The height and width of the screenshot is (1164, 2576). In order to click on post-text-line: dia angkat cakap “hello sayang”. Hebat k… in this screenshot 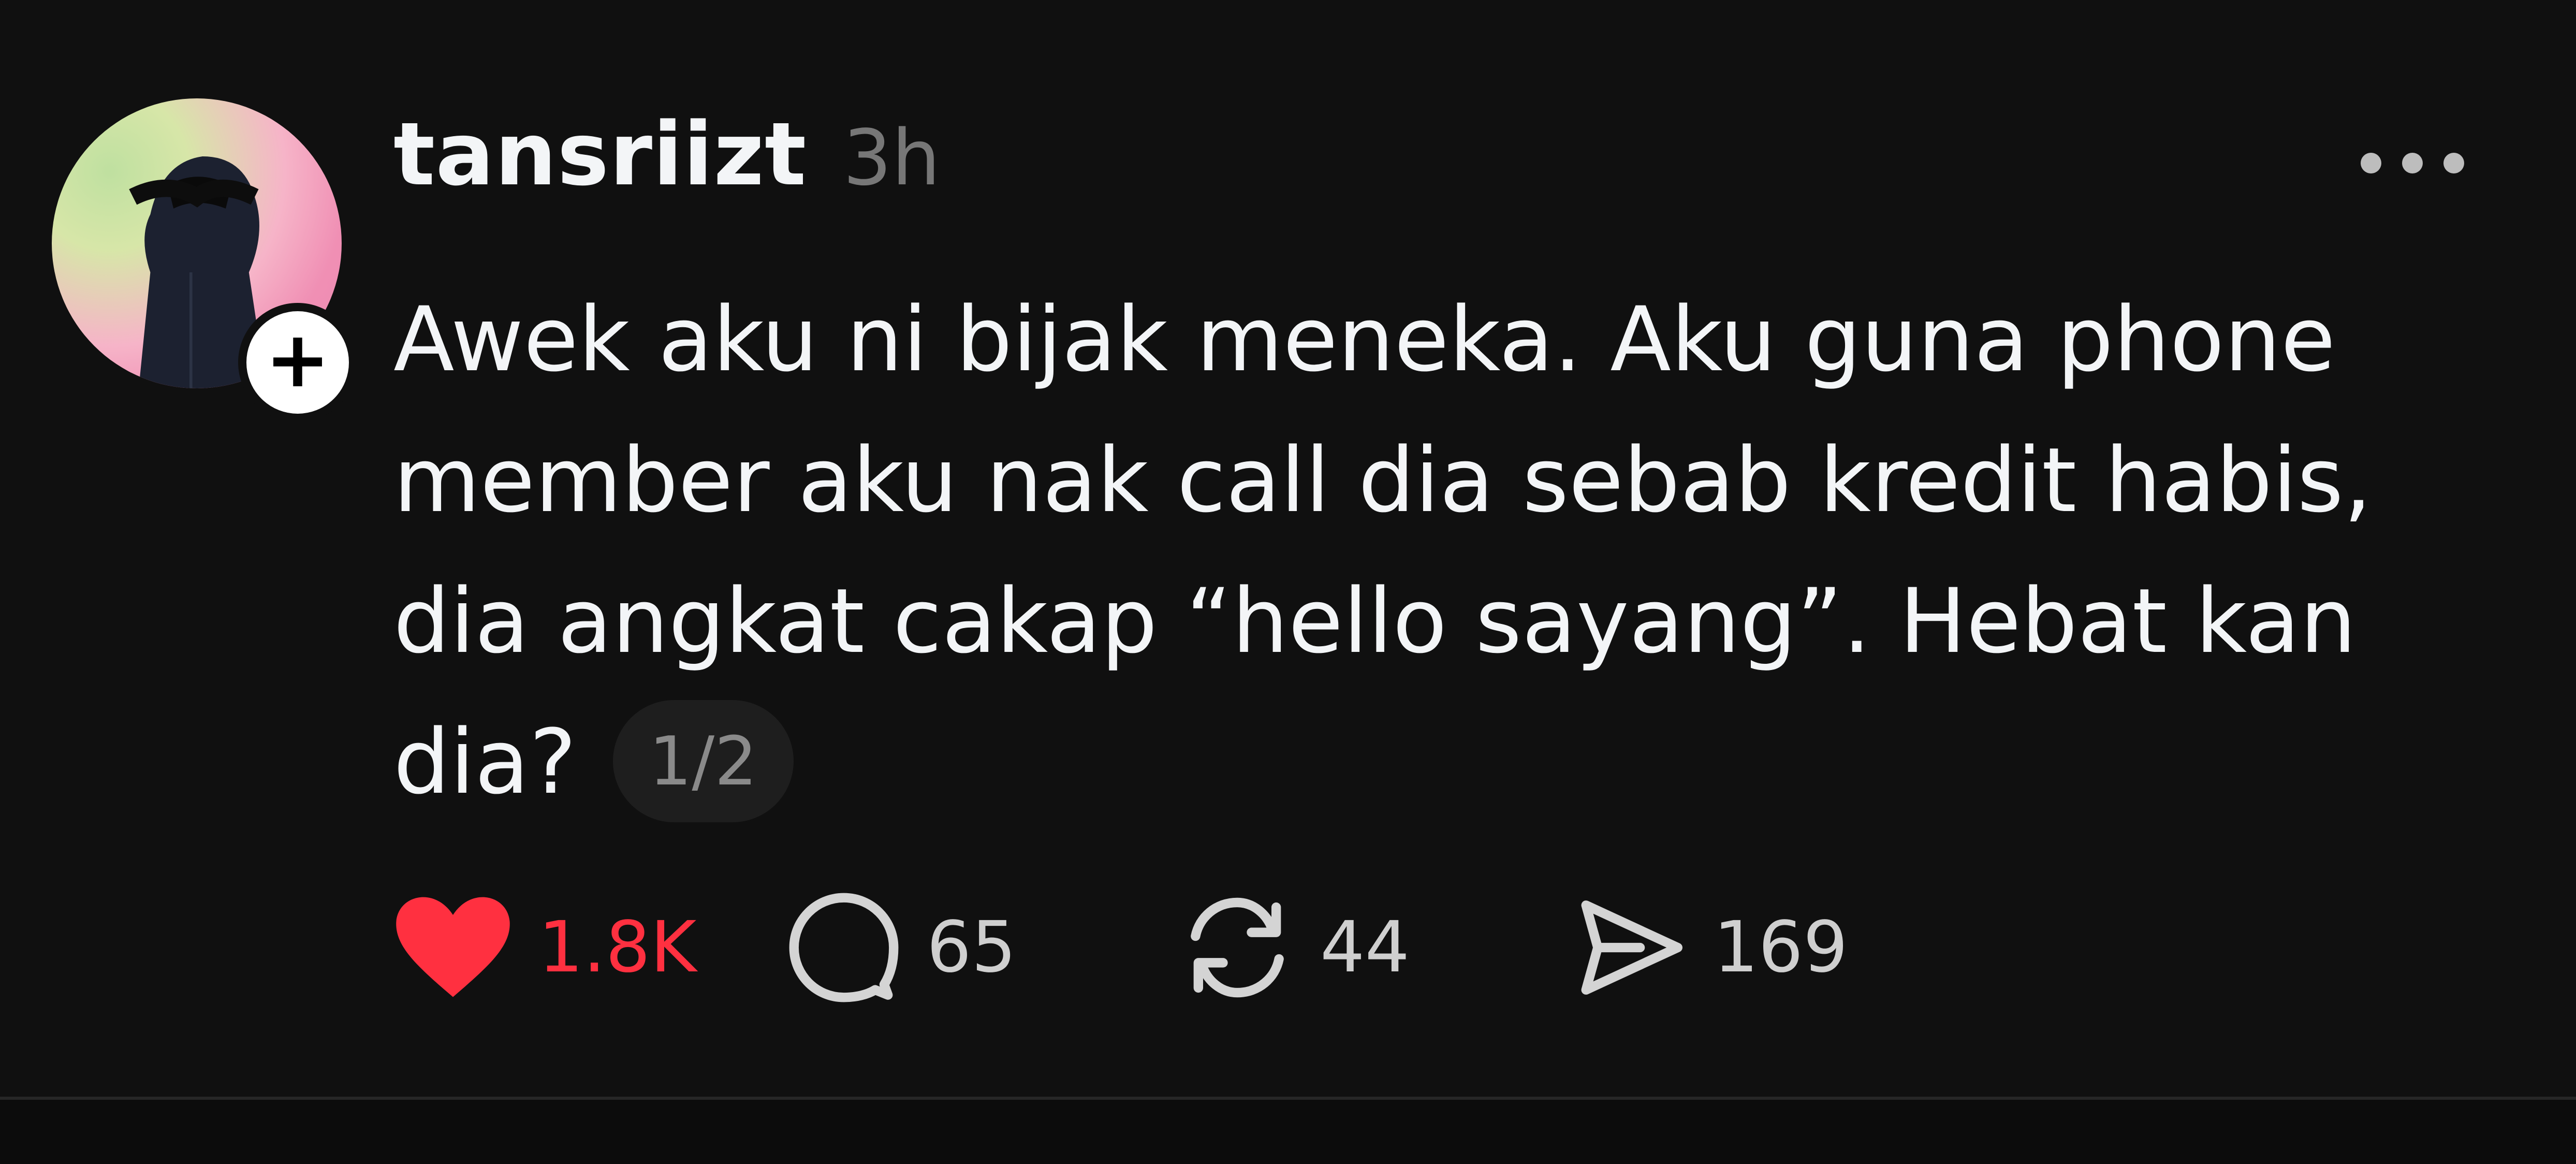, I will do `click(1375, 621)`.